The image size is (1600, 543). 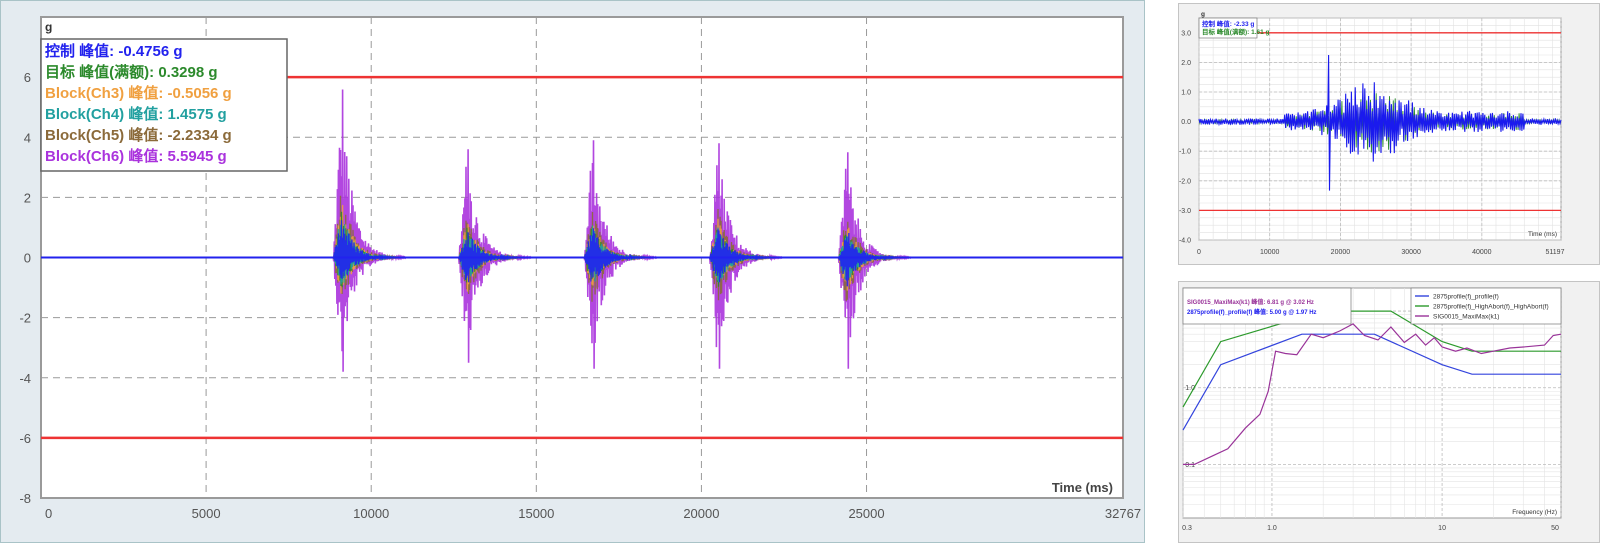 I want to click on peak-annotation: SIG0015_MaxiMax(k1) 峰值: 6.81 g @ 3.02 Hz, so click(x=1250, y=302).